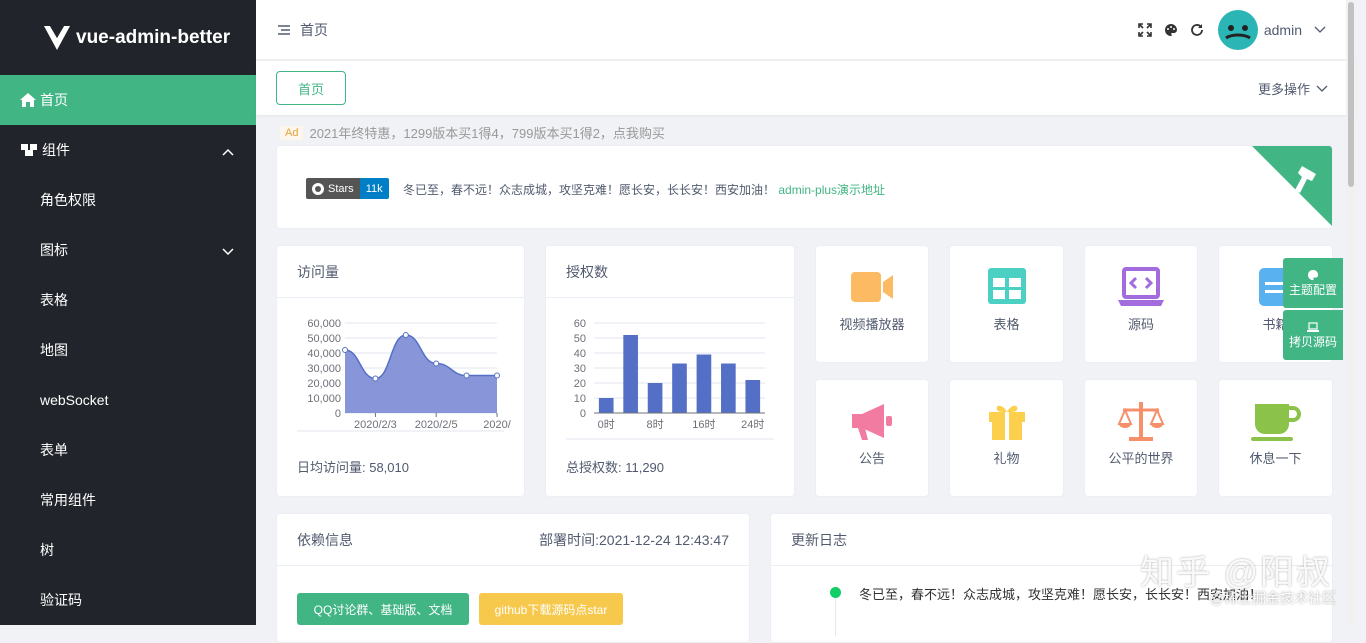 This screenshot has width=1366, height=643. I want to click on auth-footer: 总授权数: 11,290, so click(615, 467).